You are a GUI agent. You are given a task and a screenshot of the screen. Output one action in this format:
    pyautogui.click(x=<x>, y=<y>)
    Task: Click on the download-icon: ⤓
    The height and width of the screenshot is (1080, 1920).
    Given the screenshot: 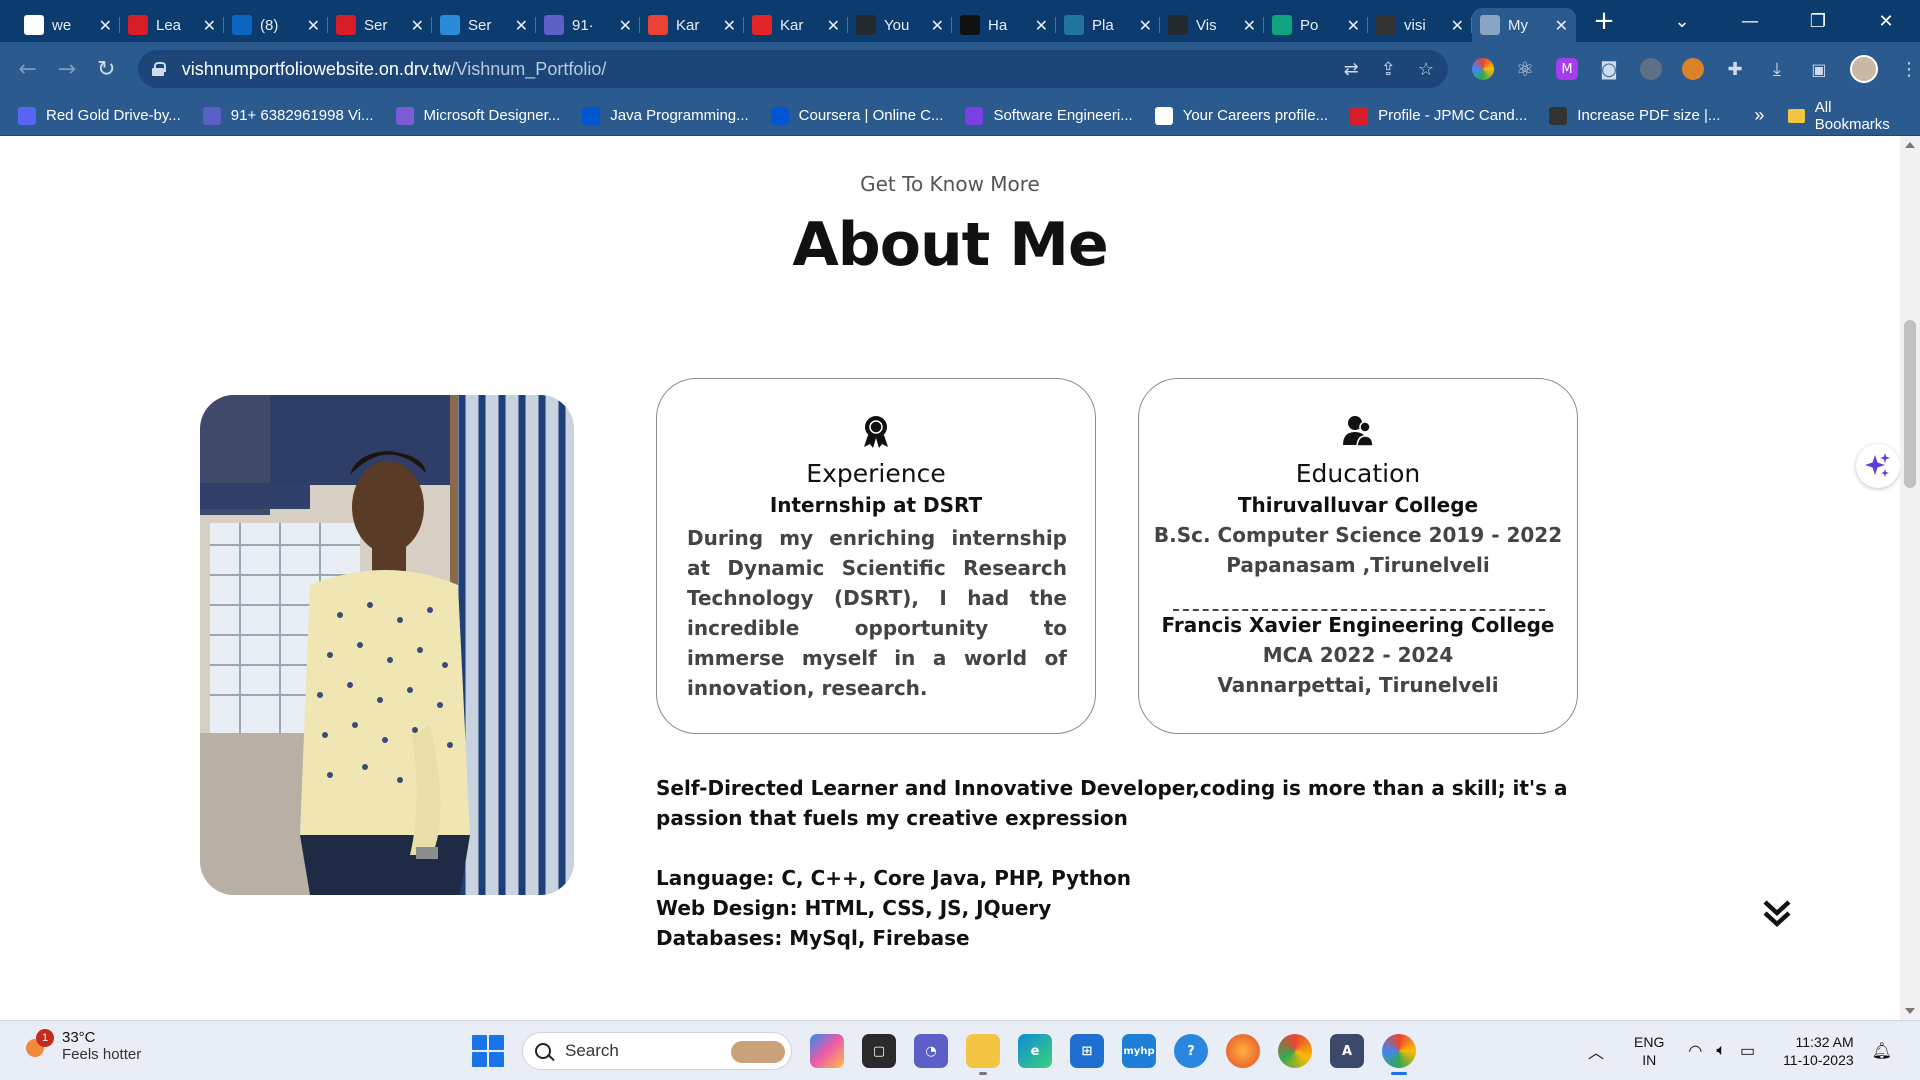 What is the action you would take?
    pyautogui.click(x=1777, y=69)
    